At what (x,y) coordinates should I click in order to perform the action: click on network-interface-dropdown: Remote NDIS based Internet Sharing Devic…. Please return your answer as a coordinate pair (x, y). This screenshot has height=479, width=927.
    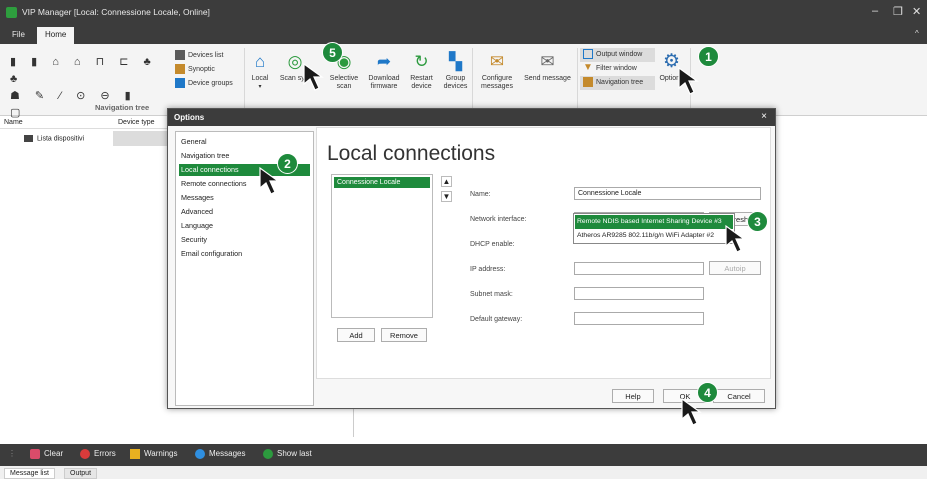
    Looking at the image, I should click on (654, 228).